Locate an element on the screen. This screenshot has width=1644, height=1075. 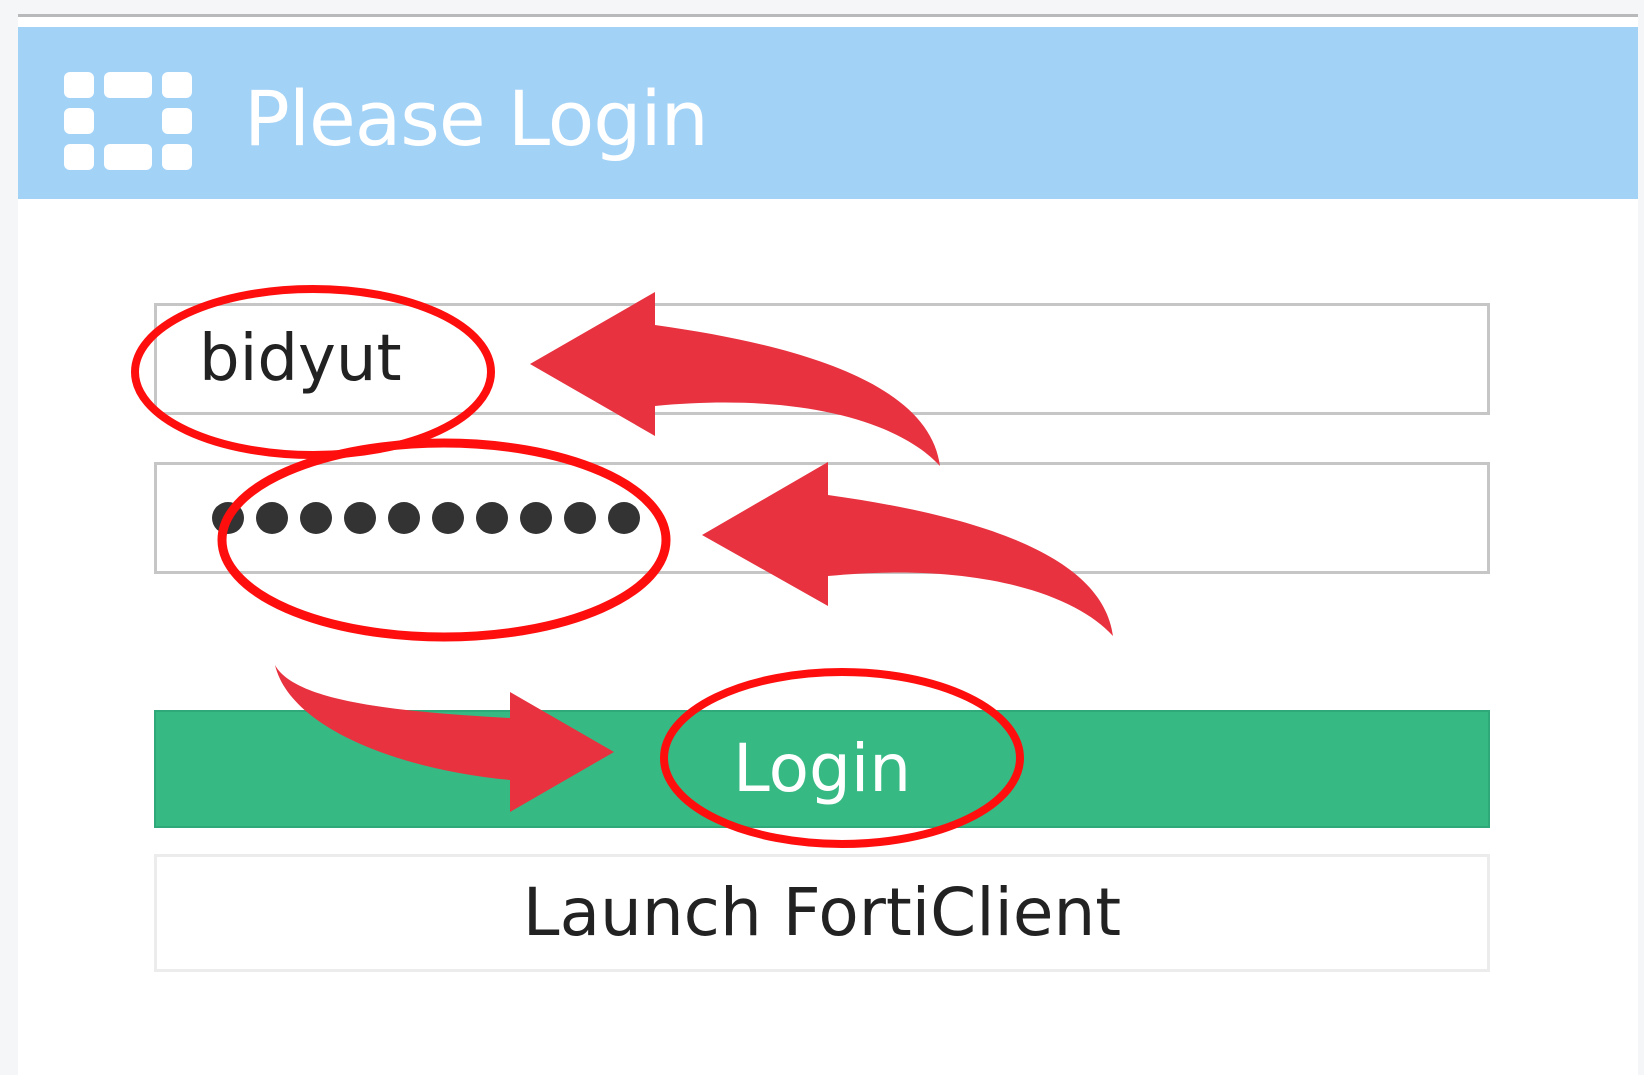
login-button: Login is located at coordinates (822, 769).